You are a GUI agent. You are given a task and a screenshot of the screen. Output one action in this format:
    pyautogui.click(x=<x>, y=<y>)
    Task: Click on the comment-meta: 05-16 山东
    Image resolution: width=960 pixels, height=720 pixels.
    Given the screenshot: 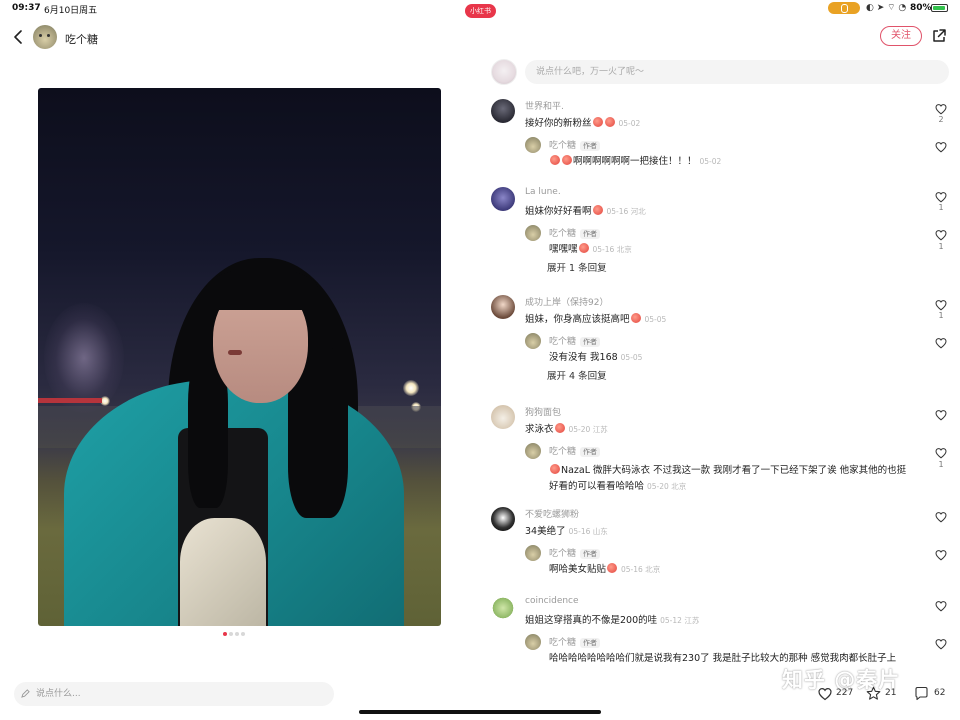 What is the action you would take?
    pyautogui.click(x=588, y=531)
    